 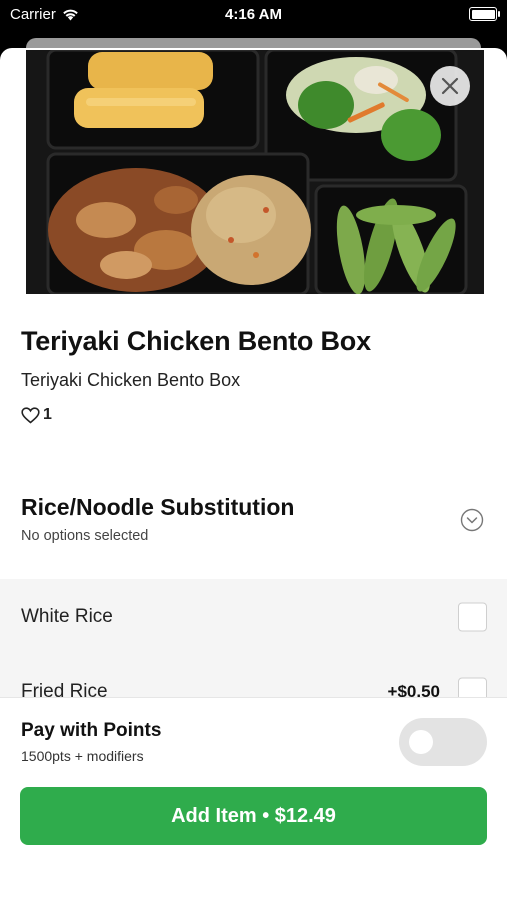 I want to click on like-count: 1, so click(x=47, y=414).